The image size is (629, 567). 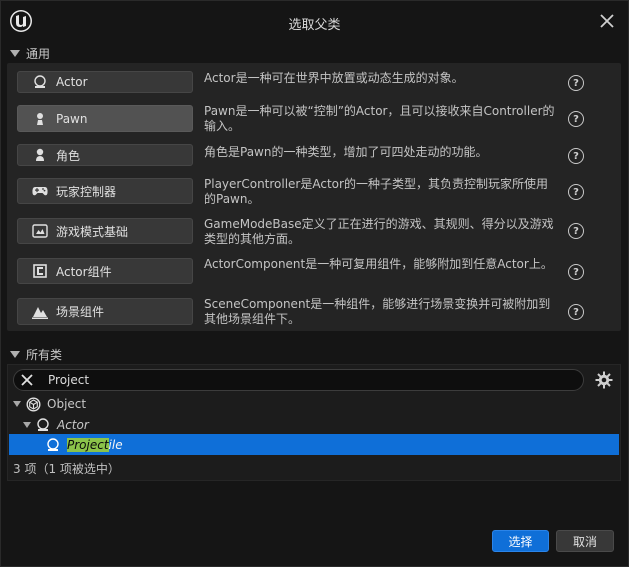 I want to click on tree-label-actor: Actor, so click(x=73, y=425).